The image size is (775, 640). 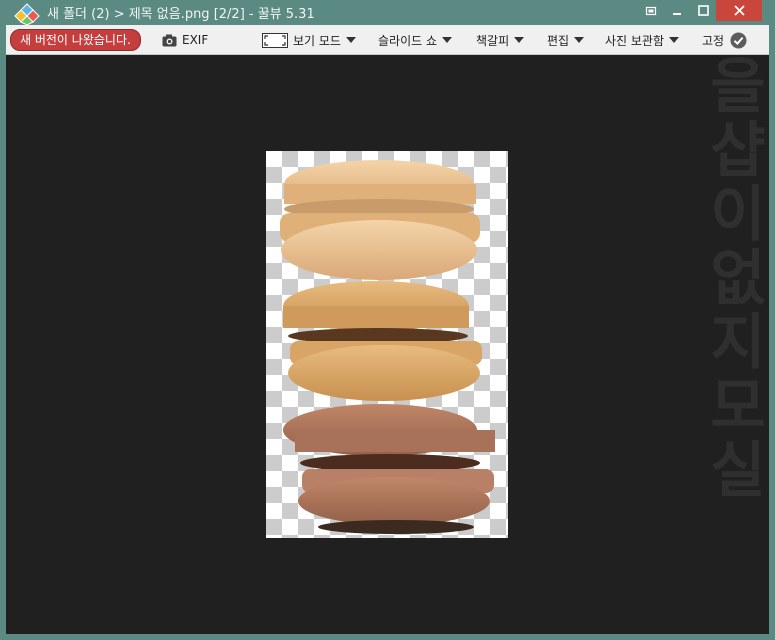 What do you see at coordinates (275, 40) in the screenshot?
I see `fit-screen-icon` at bounding box center [275, 40].